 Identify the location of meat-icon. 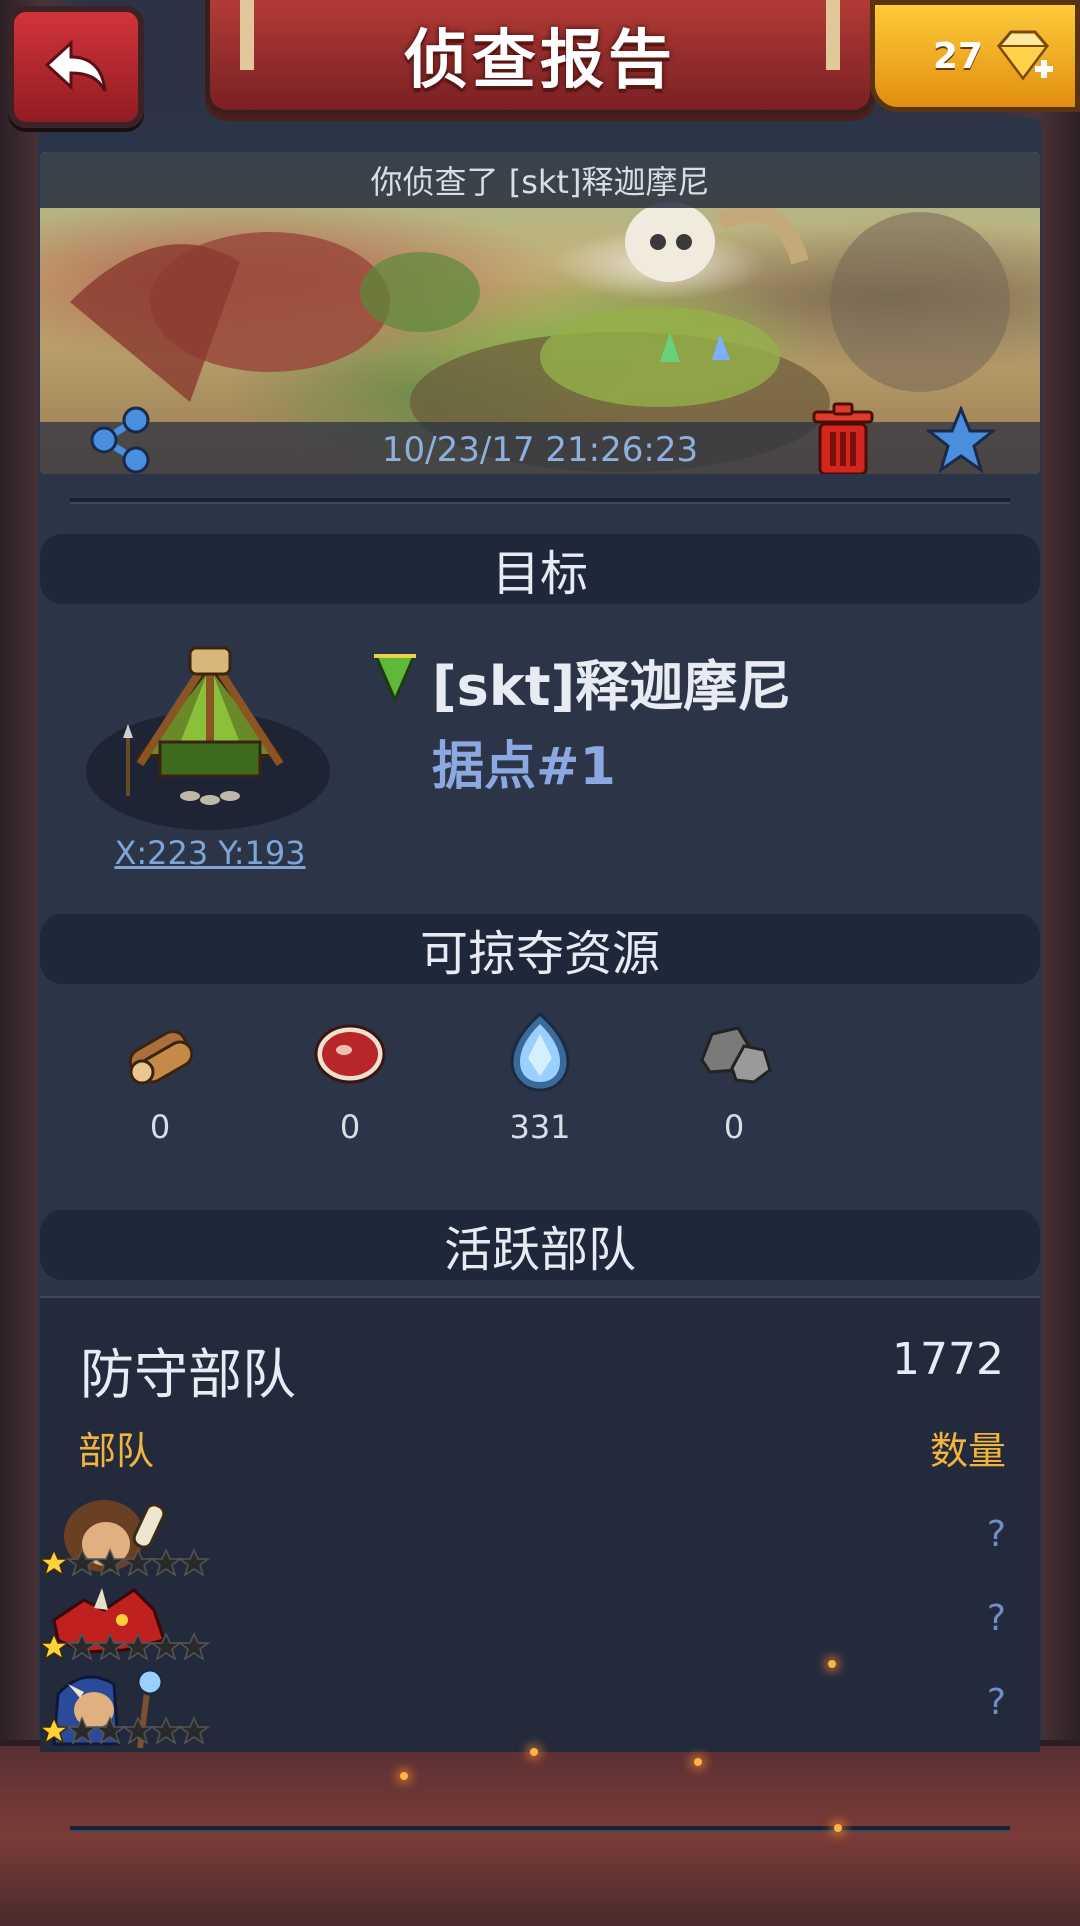
(350, 1054).